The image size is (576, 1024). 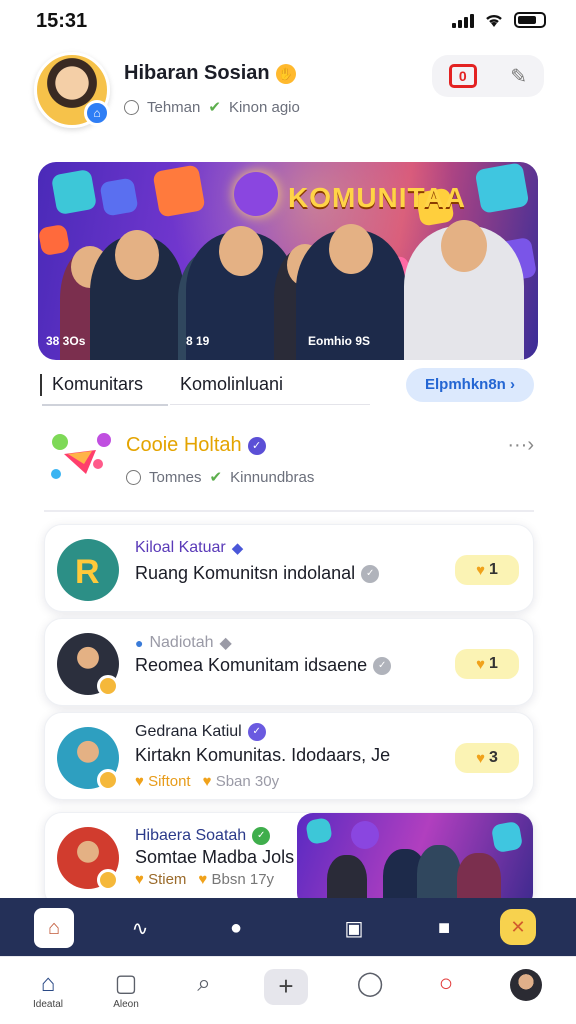 What do you see at coordinates (285, 73) in the screenshot?
I see `hand-emoji-icon: ✋` at bounding box center [285, 73].